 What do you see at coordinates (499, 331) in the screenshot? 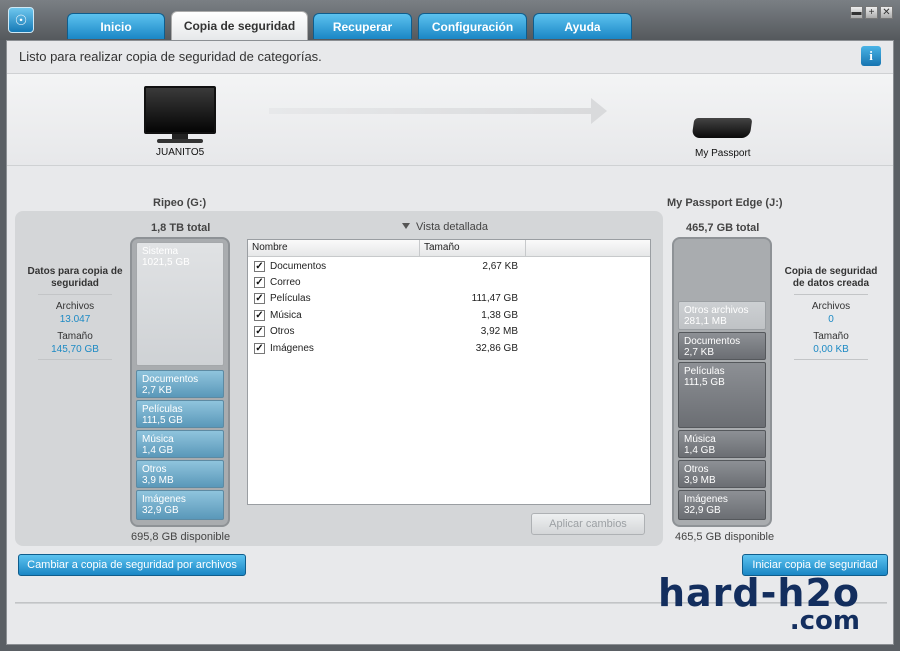
I see `item-size: 3,92 MB` at bounding box center [499, 331].